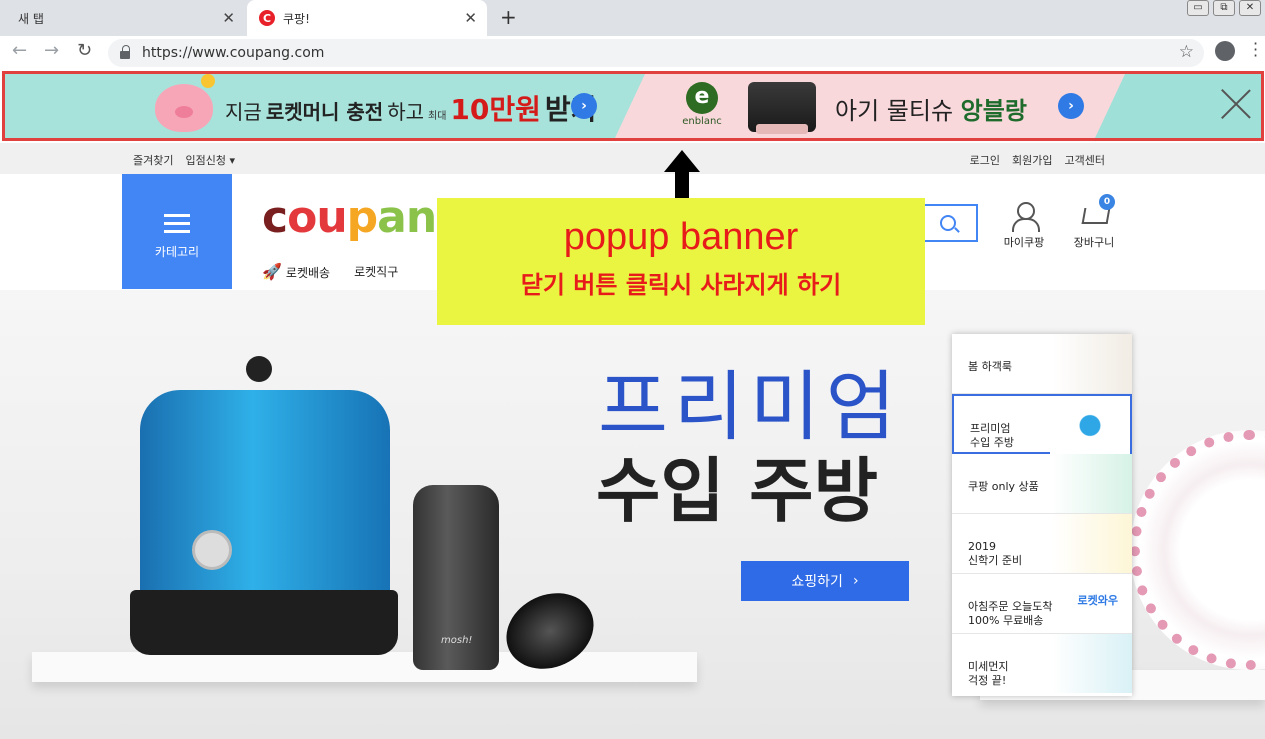 This screenshot has height=739, width=1265. Describe the element at coordinates (817, 582) in the screenshot. I see `shop-now-label: 쇼핑하기` at that location.